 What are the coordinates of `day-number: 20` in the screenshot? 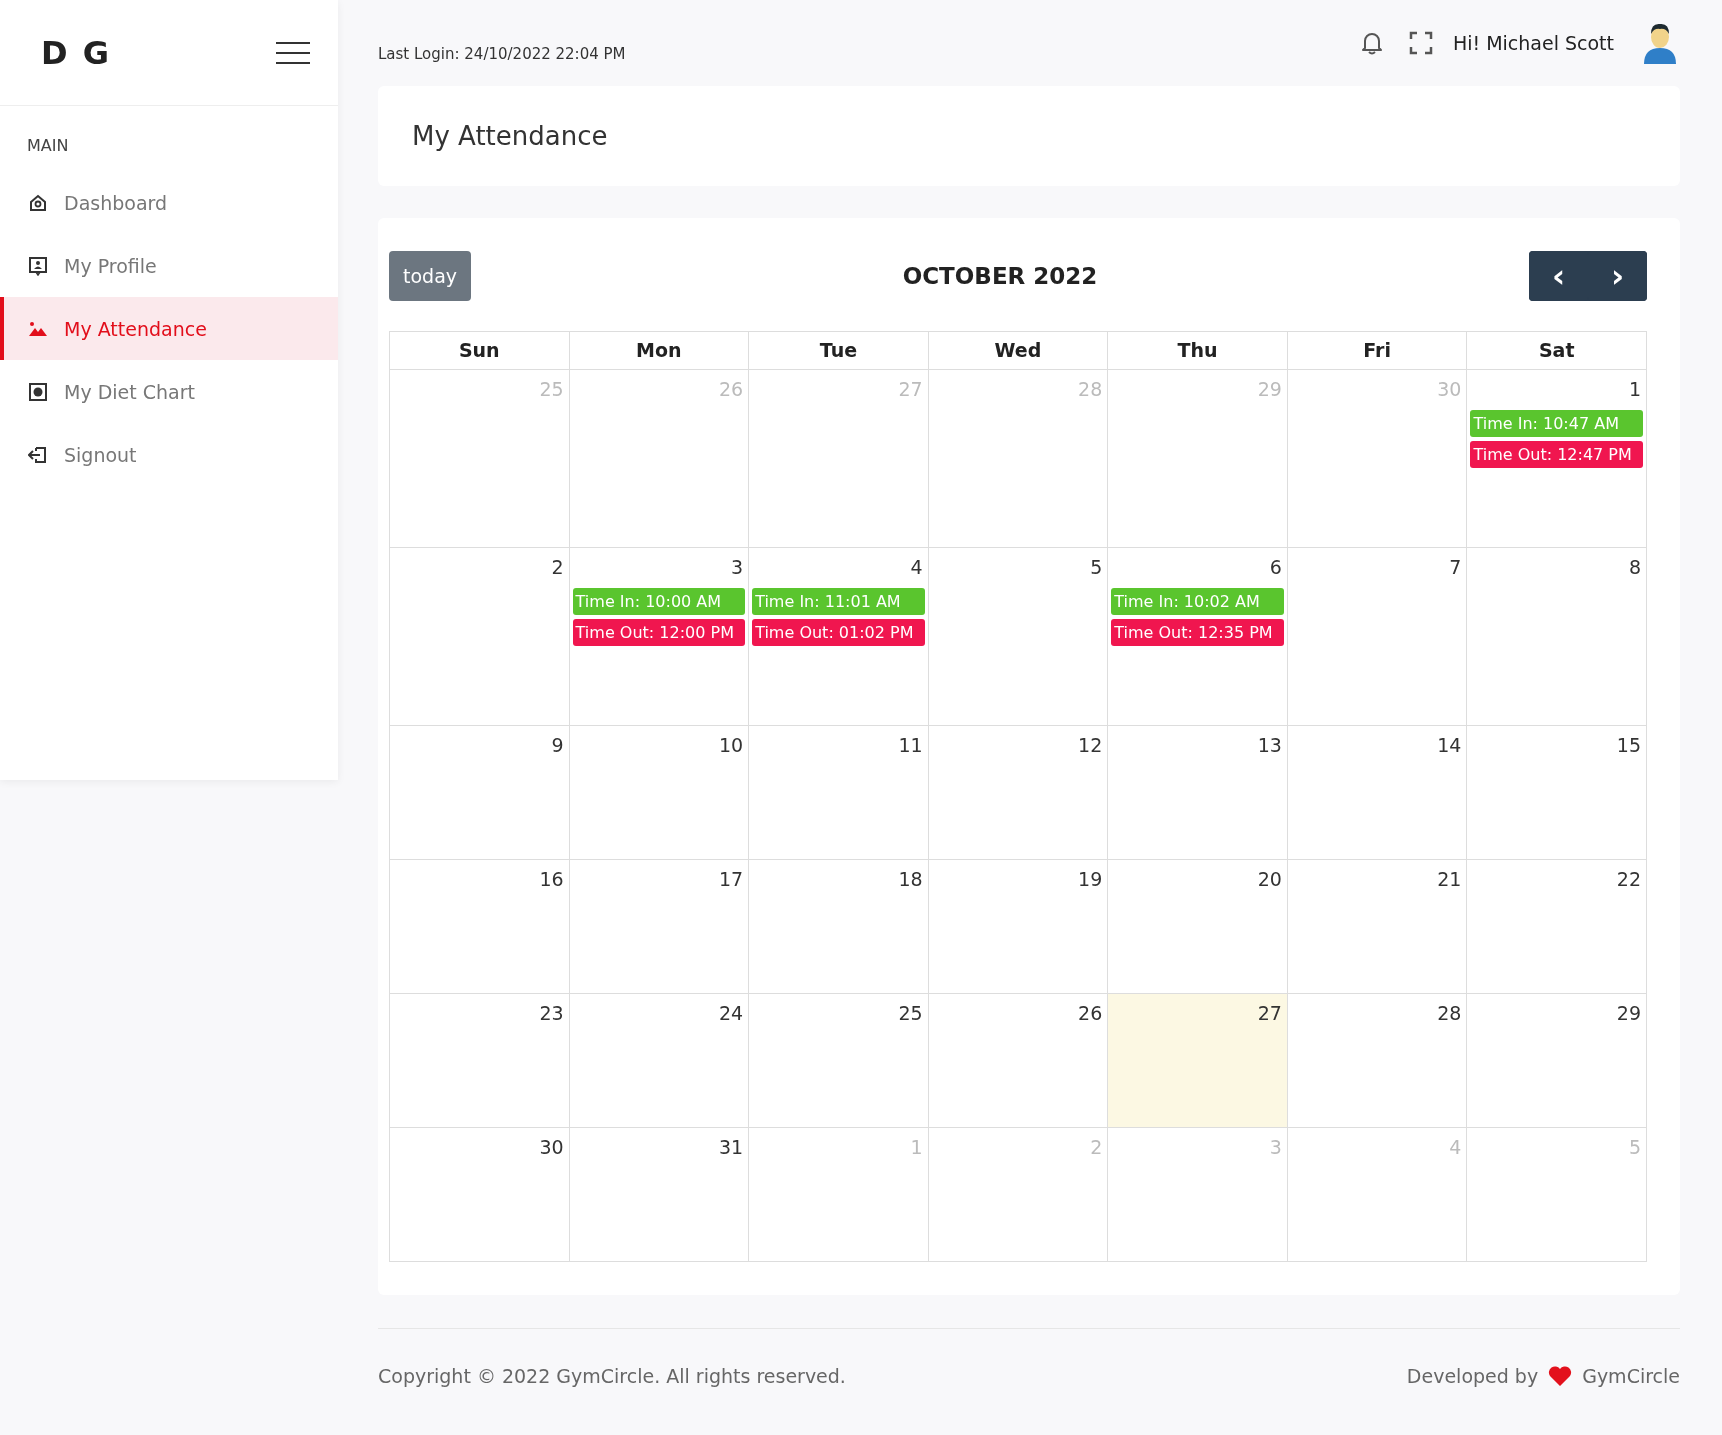 It's located at (1269, 879).